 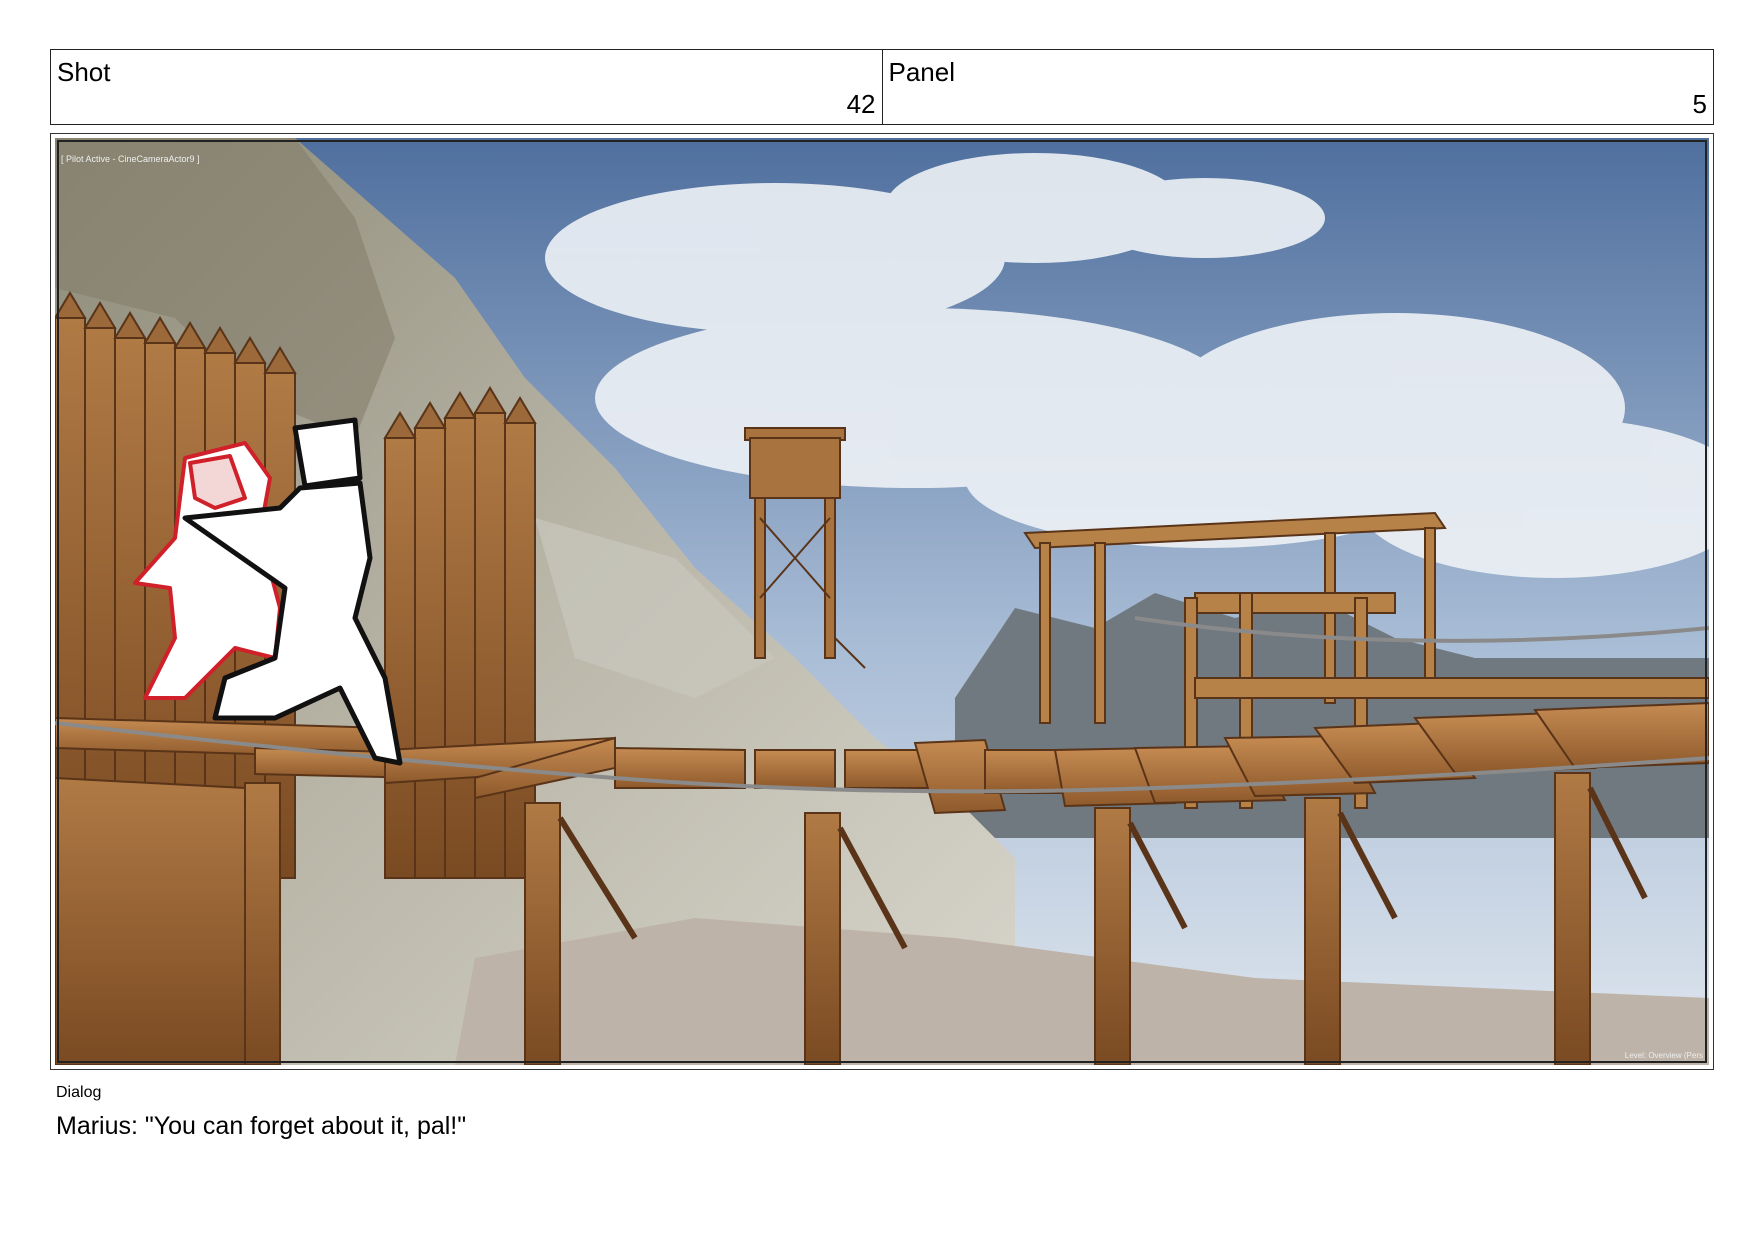 What do you see at coordinates (1297, 87) in the screenshot?
I see `panel-cell: Panel 5` at bounding box center [1297, 87].